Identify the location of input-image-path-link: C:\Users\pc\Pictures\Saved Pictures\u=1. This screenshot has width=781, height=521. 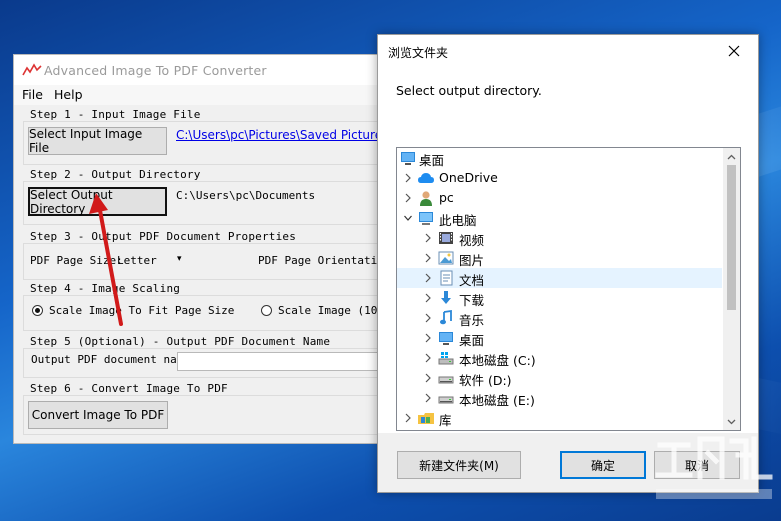
(280, 135).